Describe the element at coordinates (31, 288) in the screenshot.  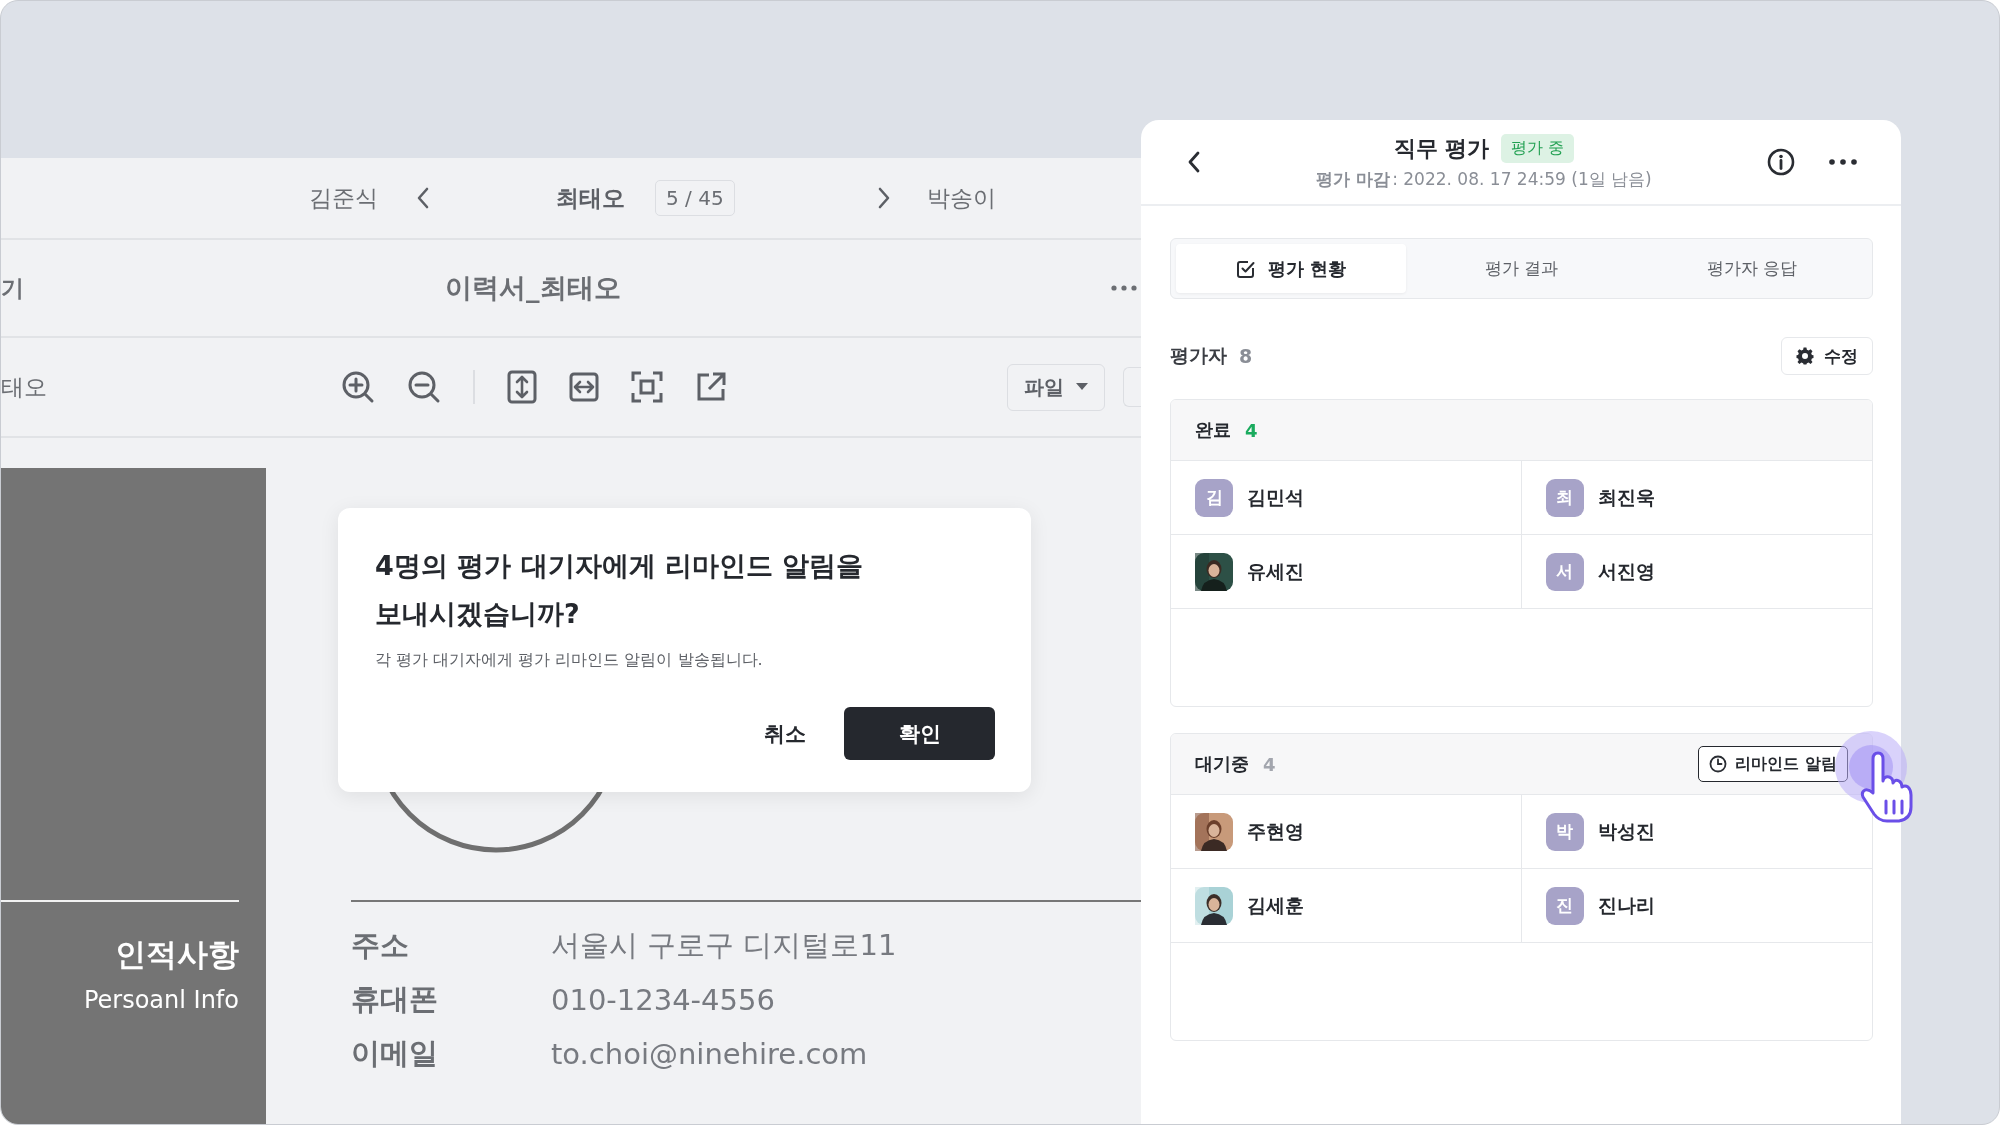
I see `back-label: 기` at that location.